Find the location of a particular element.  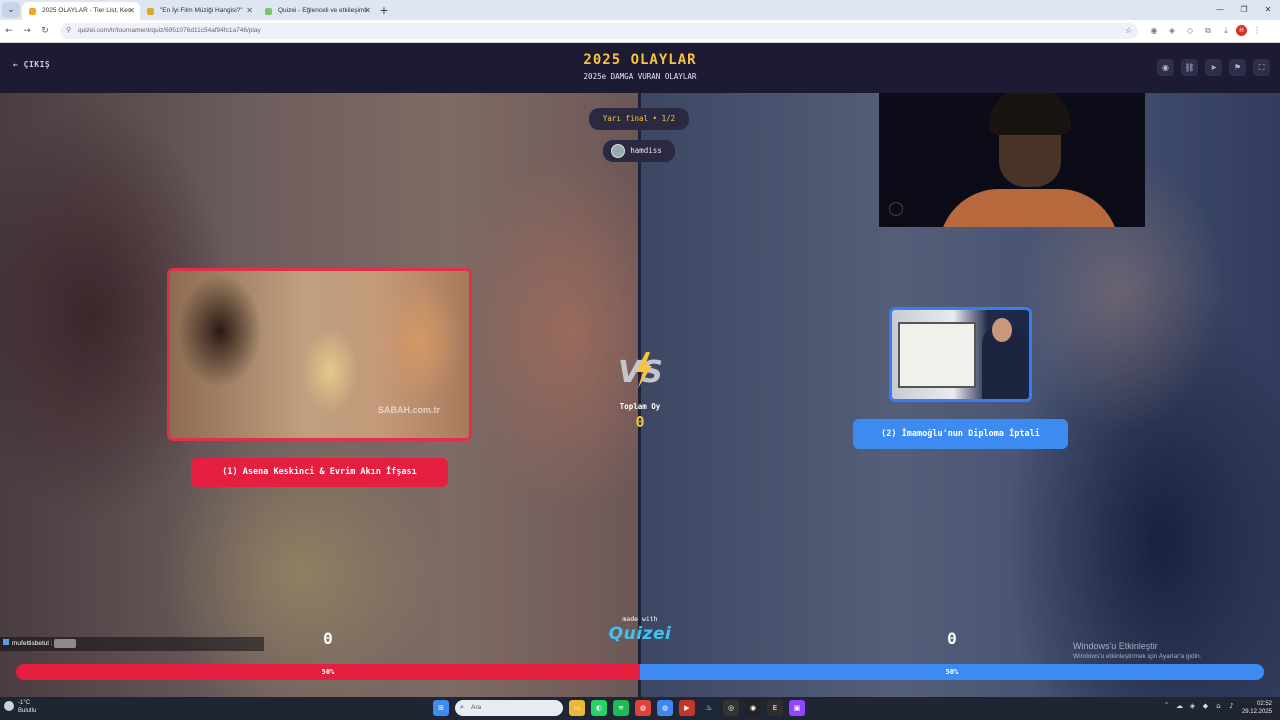

option-2-vote-share: 50% is located at coordinates (952, 672).